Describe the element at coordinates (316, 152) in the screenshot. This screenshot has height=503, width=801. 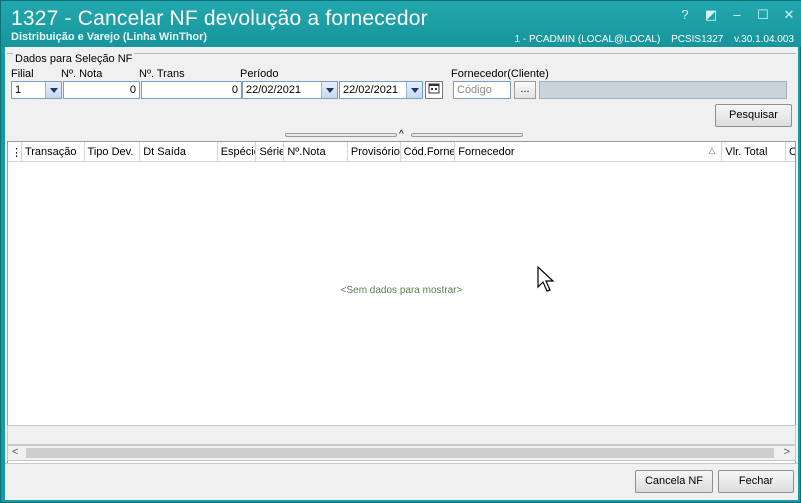
I see `col-nota: Nº.Nota` at that location.